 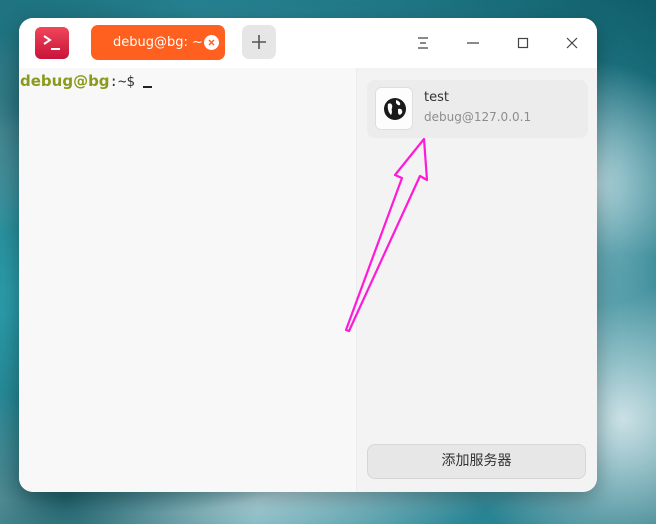 I want to click on close-window-button, so click(x=572, y=43).